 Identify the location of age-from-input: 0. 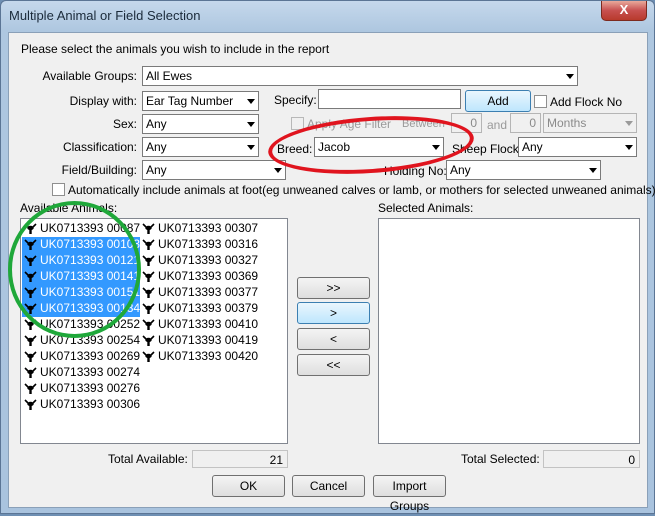
(466, 123).